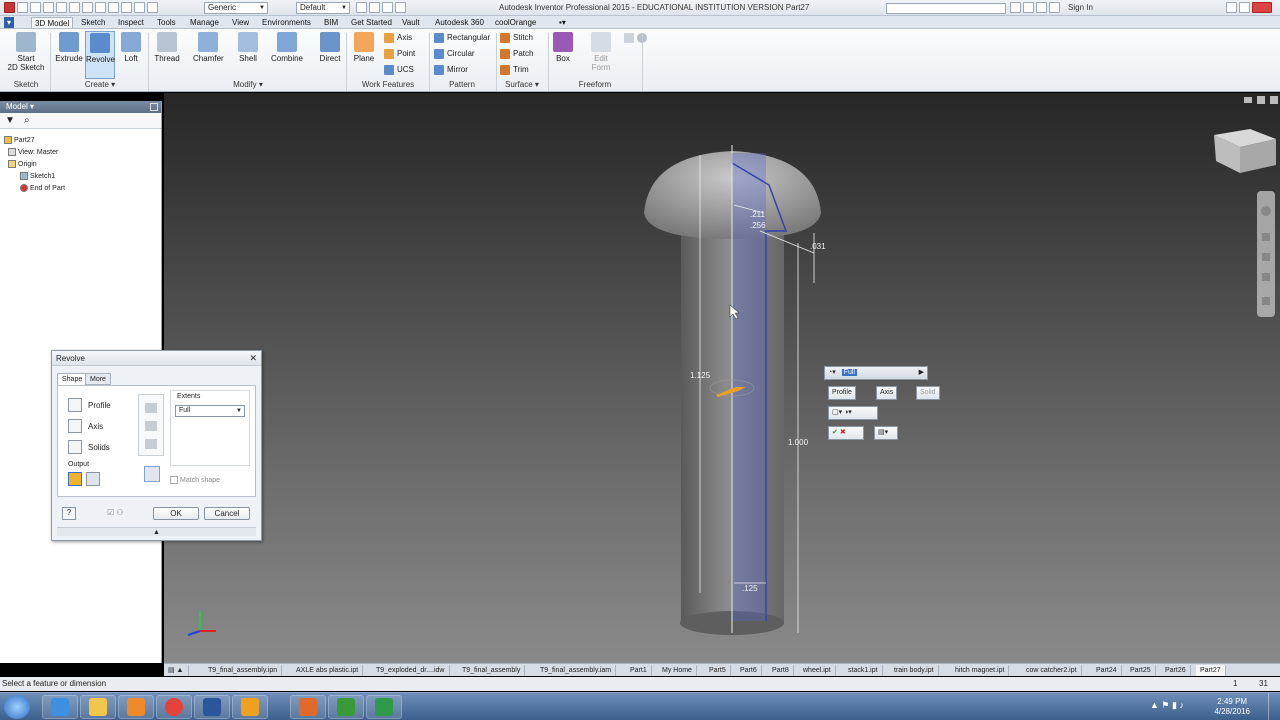 The height and width of the screenshot is (720, 1280). I want to click on dropdown-icon, so click(400, 7).